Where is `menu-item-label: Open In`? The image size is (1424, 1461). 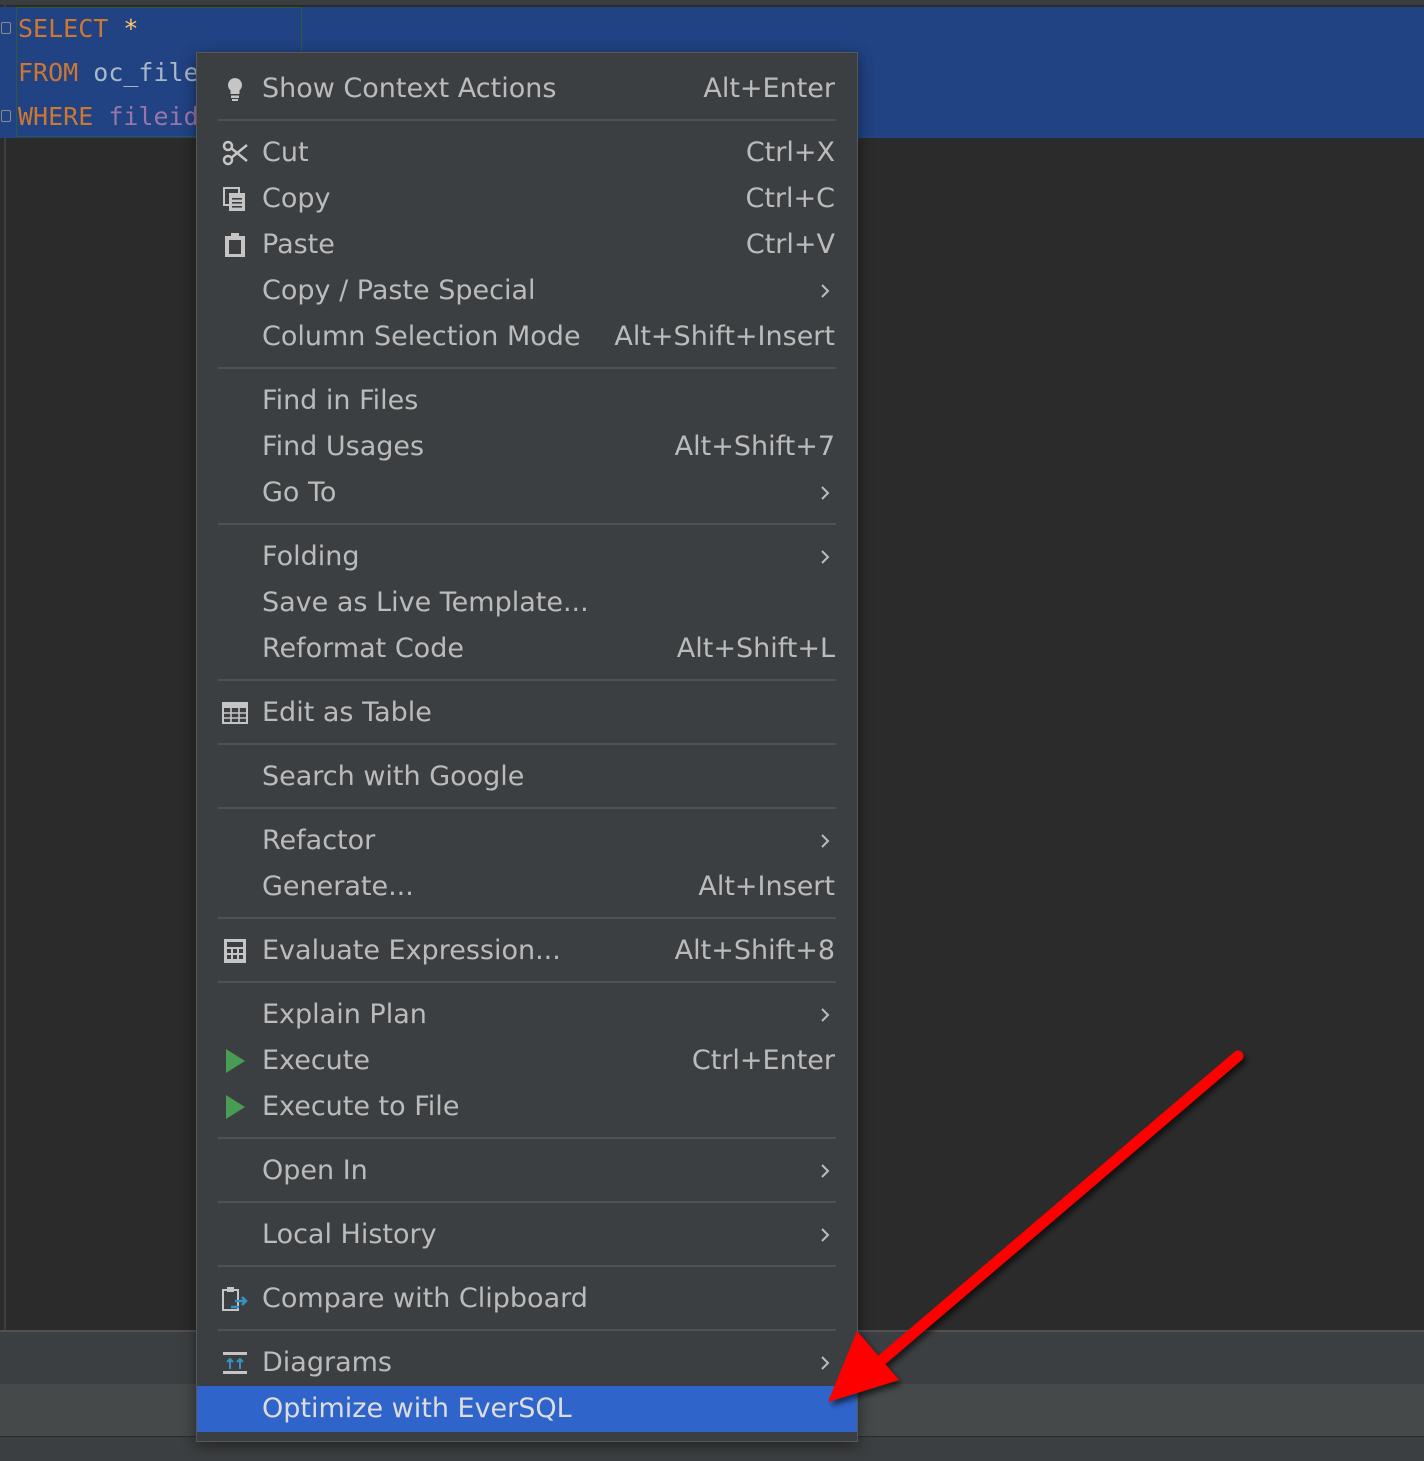 menu-item-label: Open In is located at coordinates (315, 1170).